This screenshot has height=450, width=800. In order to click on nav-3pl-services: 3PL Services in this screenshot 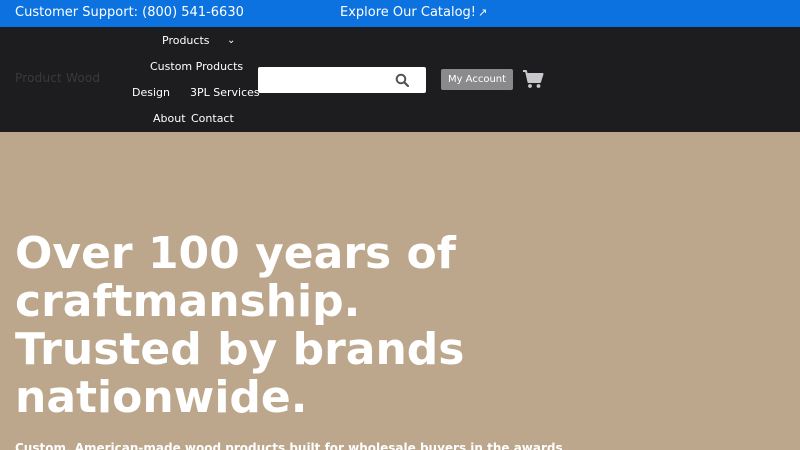, I will do `click(225, 92)`.